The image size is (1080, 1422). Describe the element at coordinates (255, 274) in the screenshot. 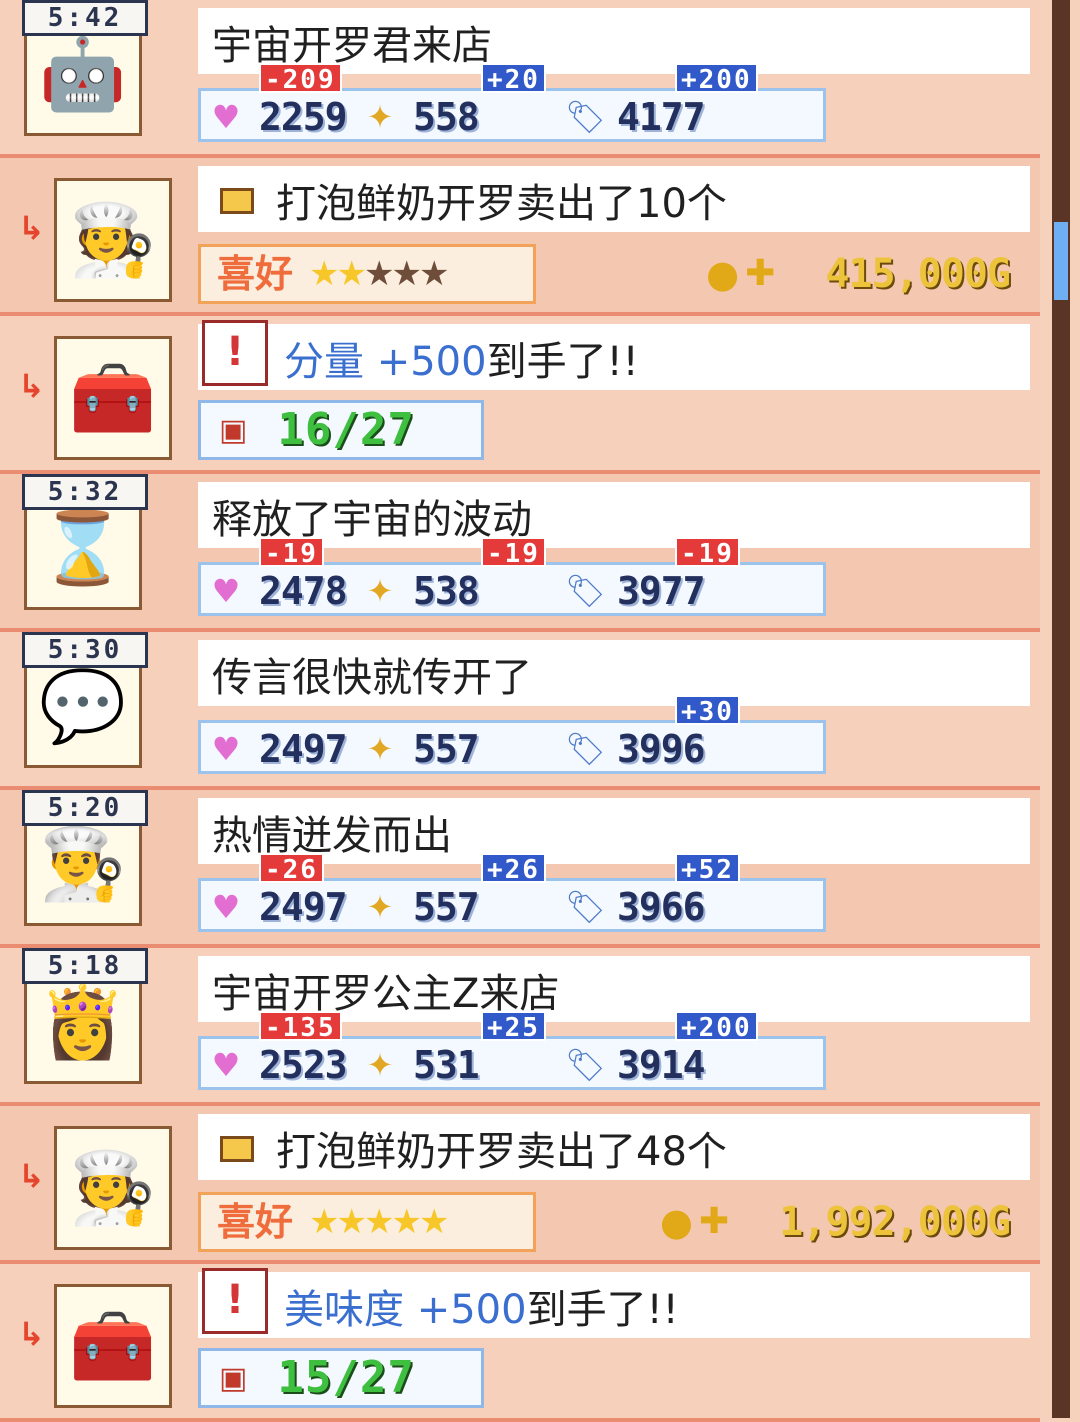

I see `preference-label: 喜好` at that location.